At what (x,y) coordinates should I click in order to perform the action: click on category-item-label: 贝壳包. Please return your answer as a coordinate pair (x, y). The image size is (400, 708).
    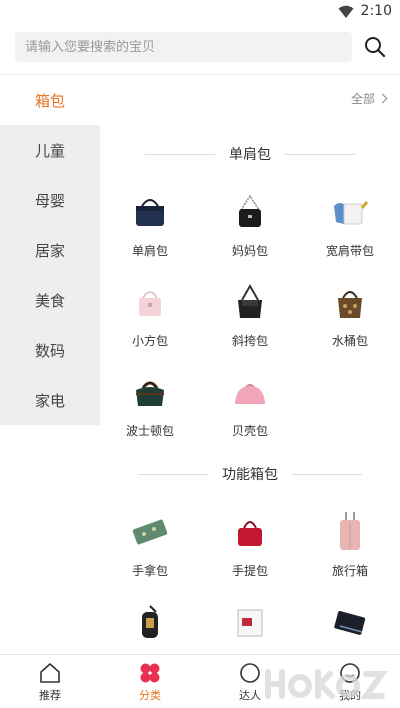
    Looking at the image, I should click on (249, 431).